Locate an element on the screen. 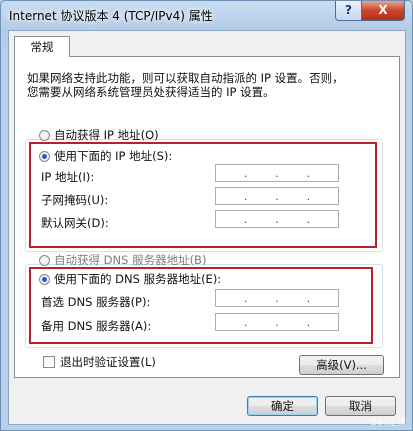  auto-ip-label: 自动获得 IP 地址(O) is located at coordinates (106, 135).